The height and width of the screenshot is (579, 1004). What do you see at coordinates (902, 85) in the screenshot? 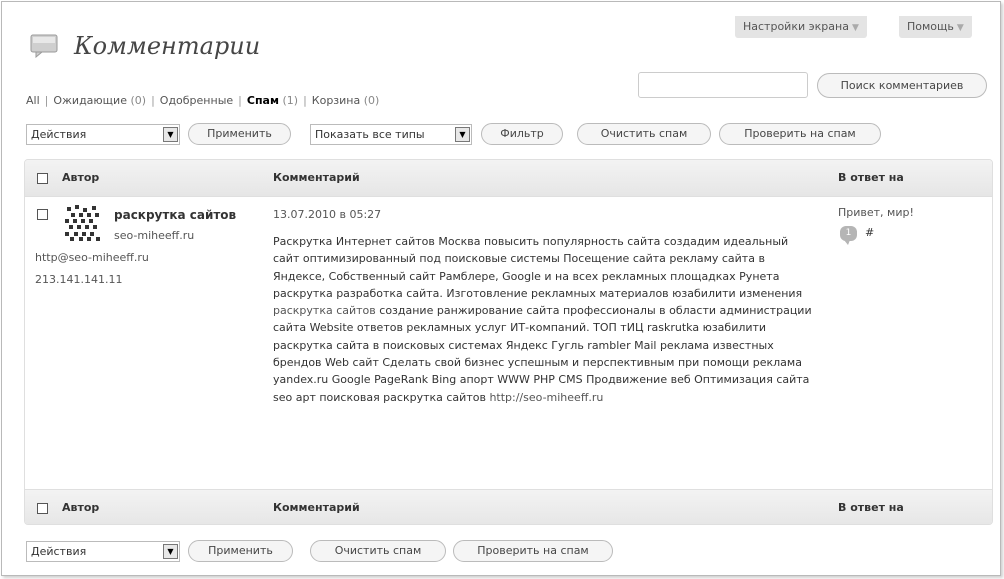
I see `search-comments-button: Поиск комментариев` at bounding box center [902, 85].